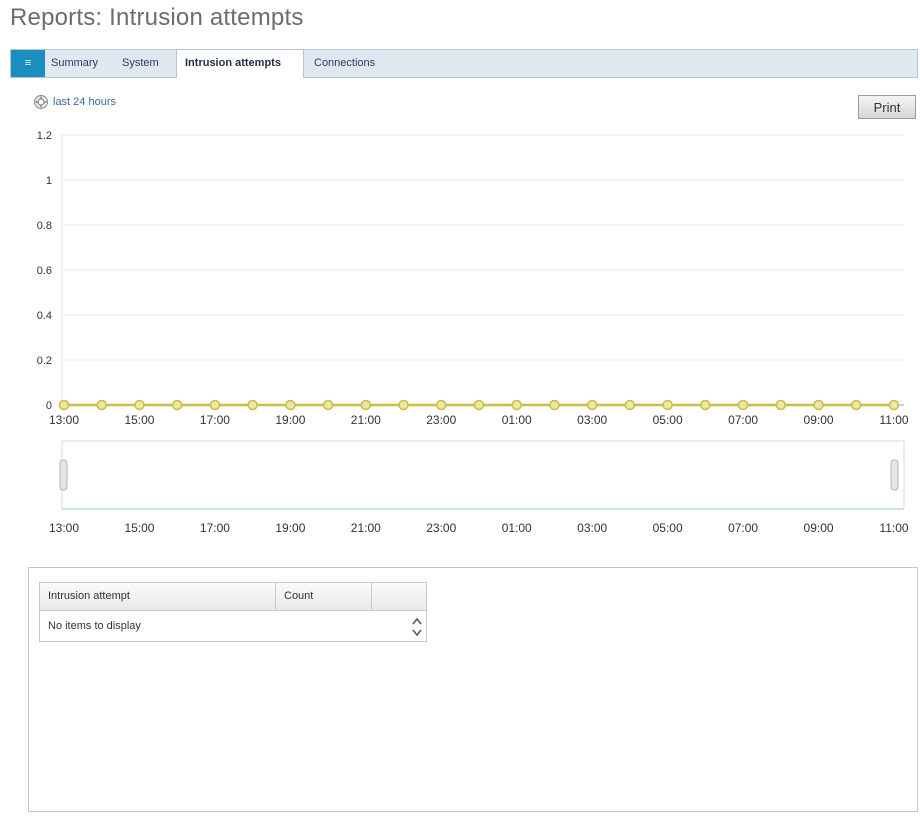 This screenshot has width=920, height=816. Describe the element at coordinates (44, 271) in the screenshot. I see `y-tick-label: 0.6` at that location.